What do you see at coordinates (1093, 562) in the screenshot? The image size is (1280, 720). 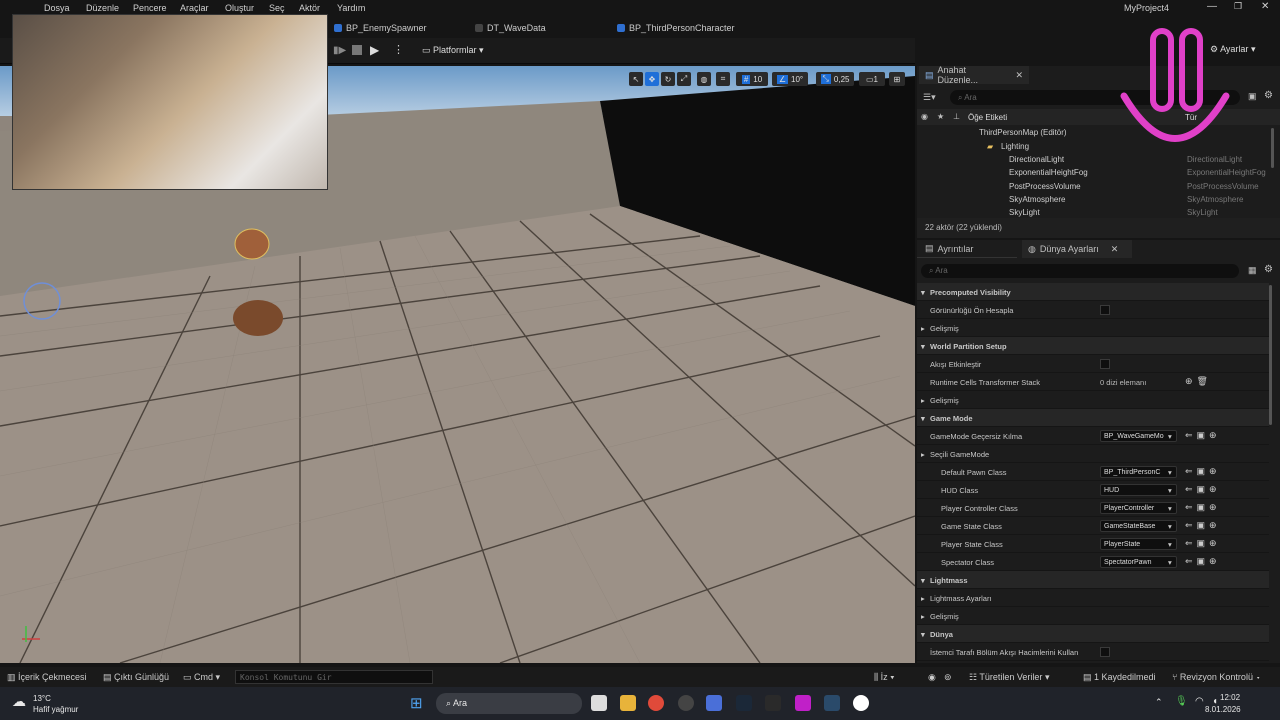 I see `property-row: Spectator Class SpectatorPawn ▾ ⇐▣⊕` at bounding box center [1093, 562].